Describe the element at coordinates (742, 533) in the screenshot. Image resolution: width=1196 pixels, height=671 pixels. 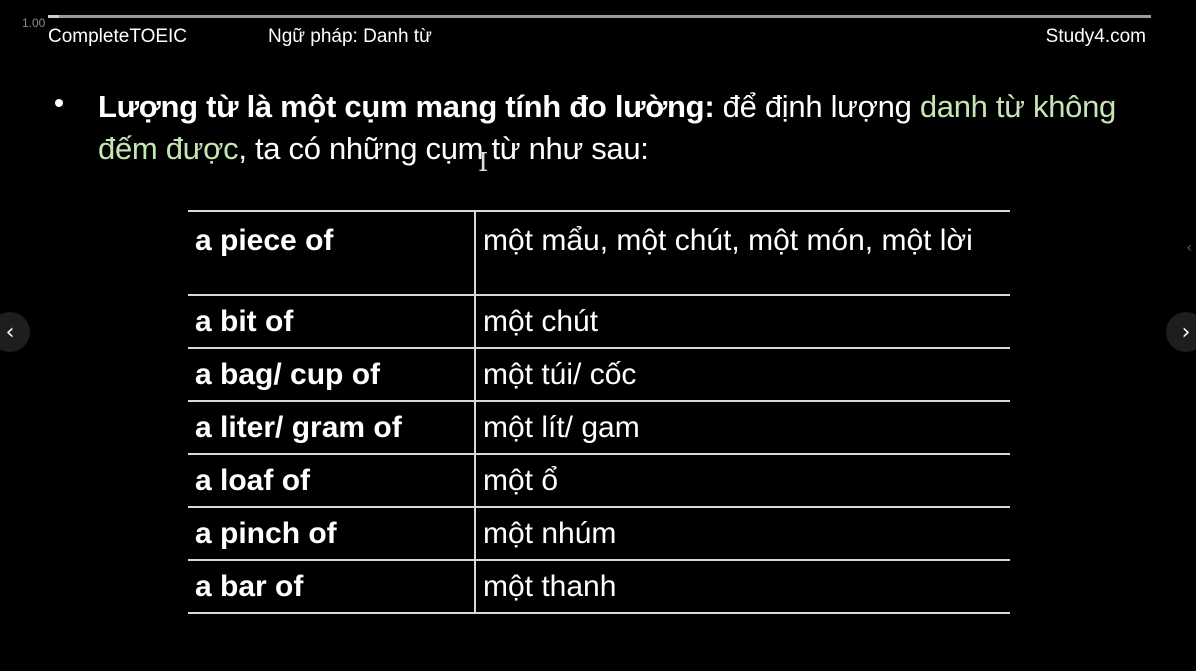
I see `table-cell-vietnamese: một nhúm` at that location.